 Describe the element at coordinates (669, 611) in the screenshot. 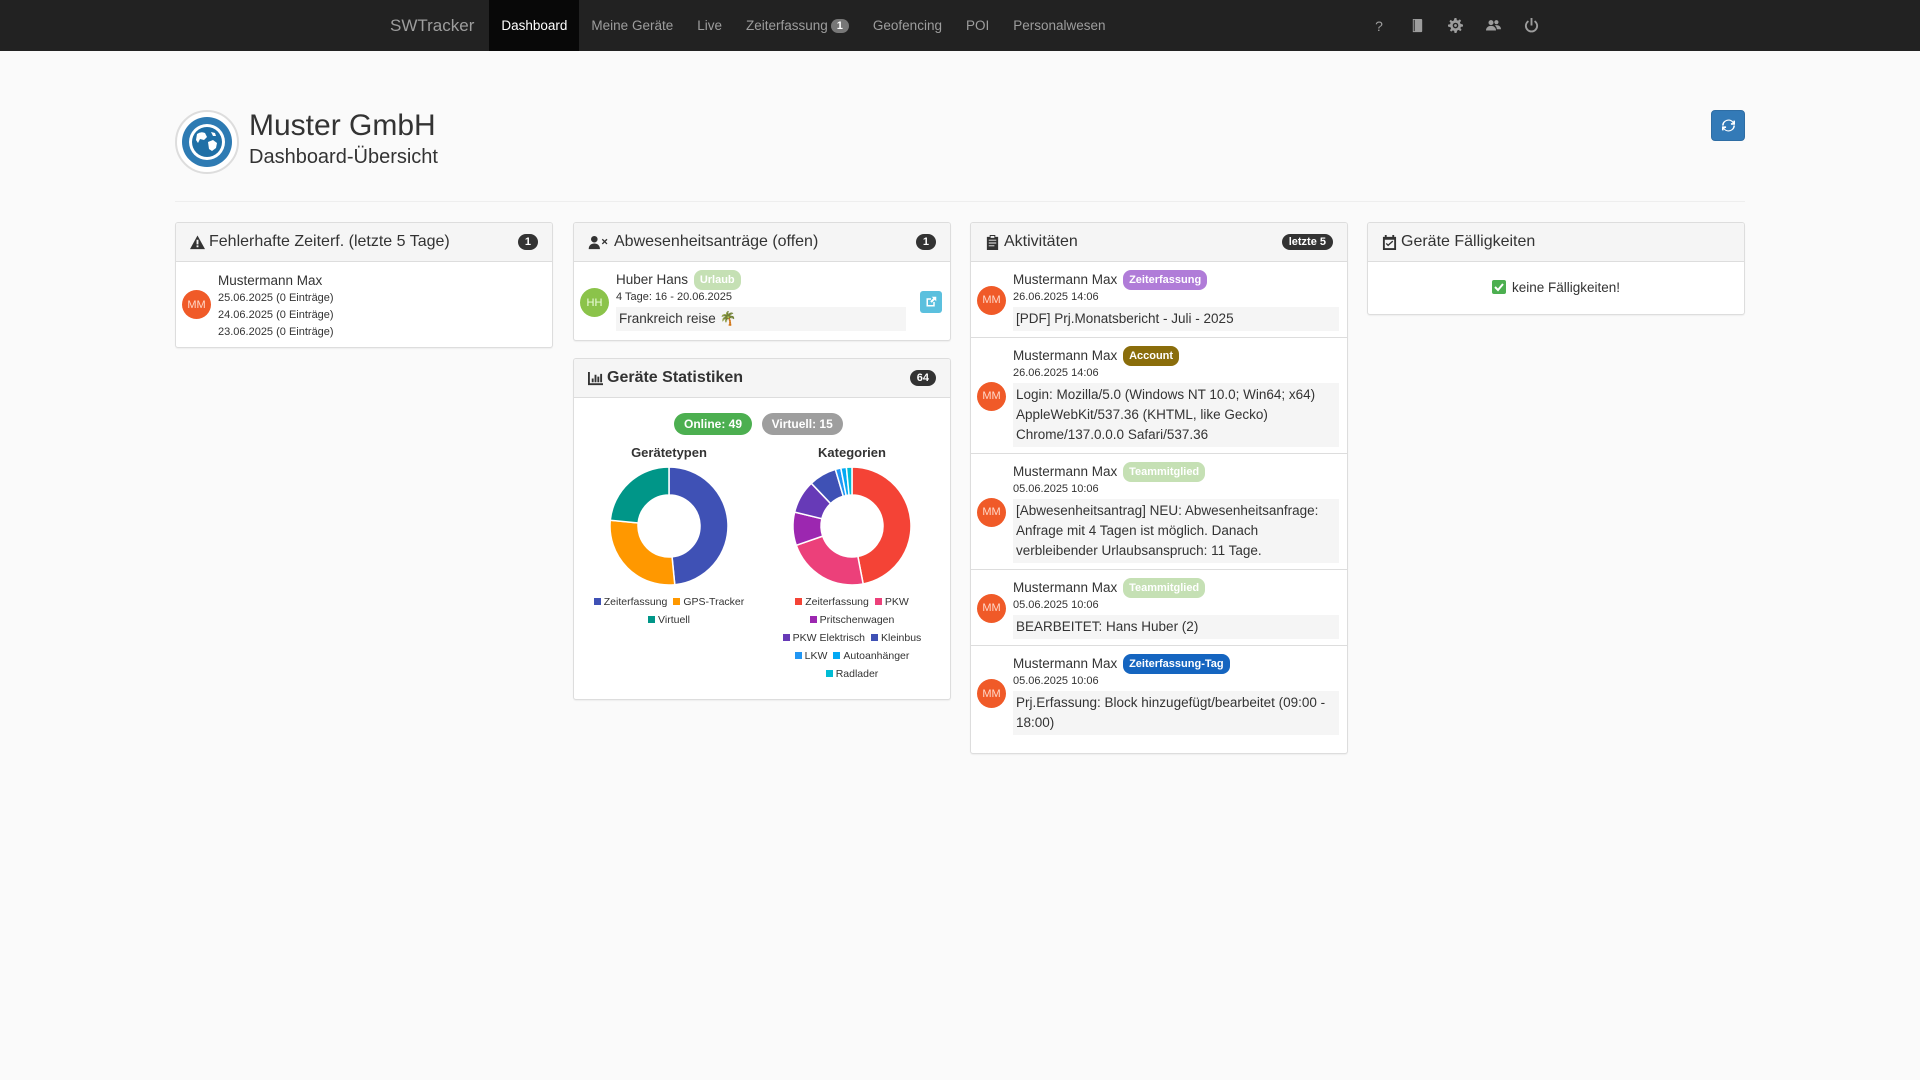

I see `chart-legend: Zeiterfassung GPS-Tracker Virtuell` at that location.